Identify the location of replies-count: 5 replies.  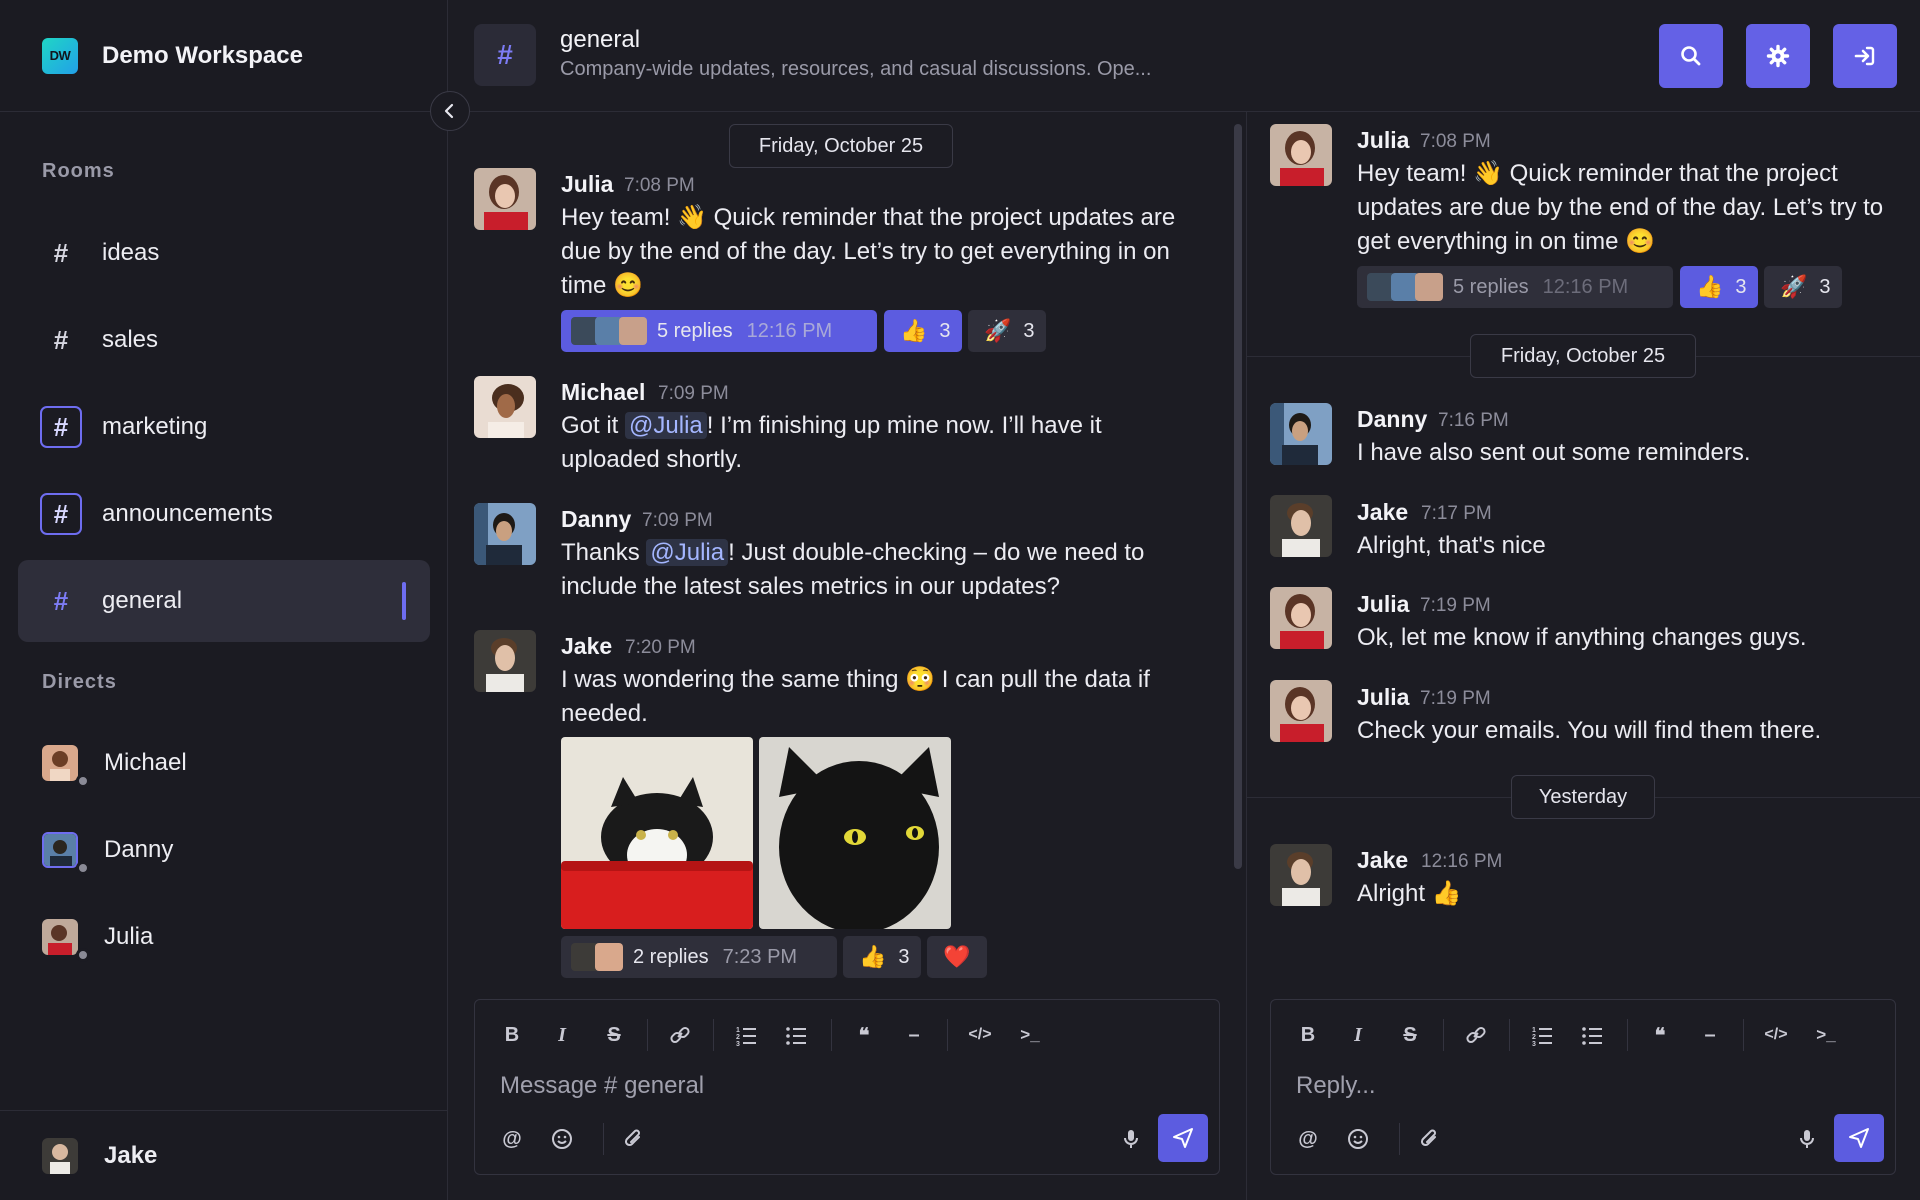
(695, 330).